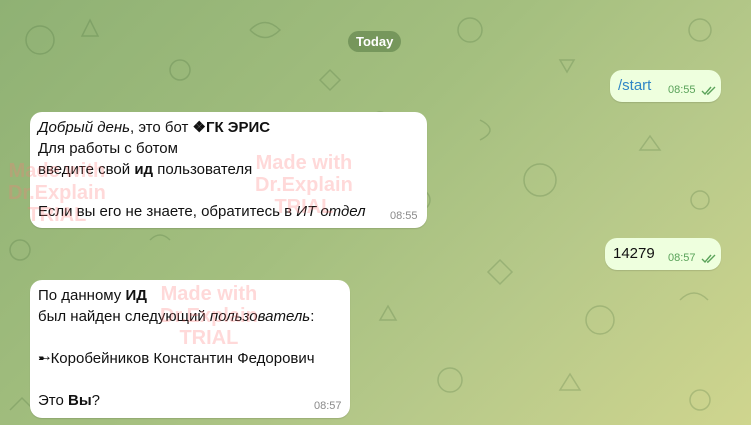  Describe the element at coordinates (69, 400) in the screenshot. I see `question-line: Это Вы?` at that location.